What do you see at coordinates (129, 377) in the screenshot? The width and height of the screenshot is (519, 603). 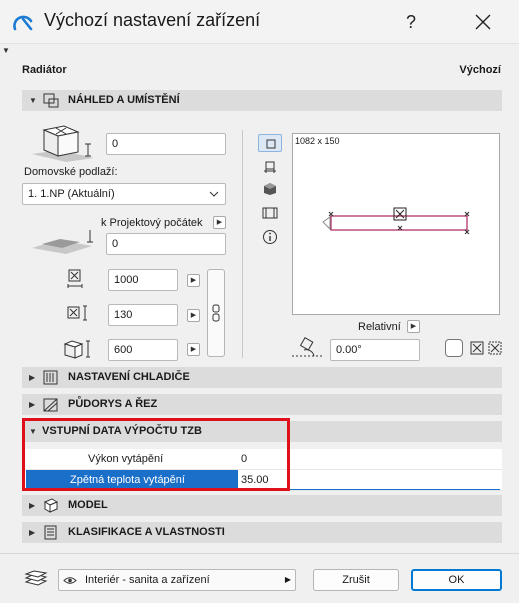 I see `section-title: NASTAVENÍ CHLADIČE` at bounding box center [129, 377].